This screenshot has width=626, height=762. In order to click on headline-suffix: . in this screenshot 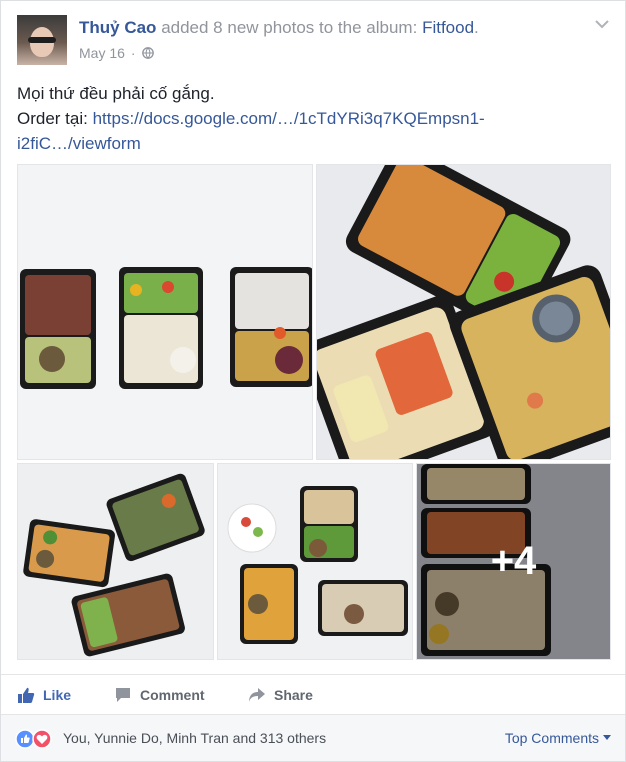, I will do `click(476, 27)`.